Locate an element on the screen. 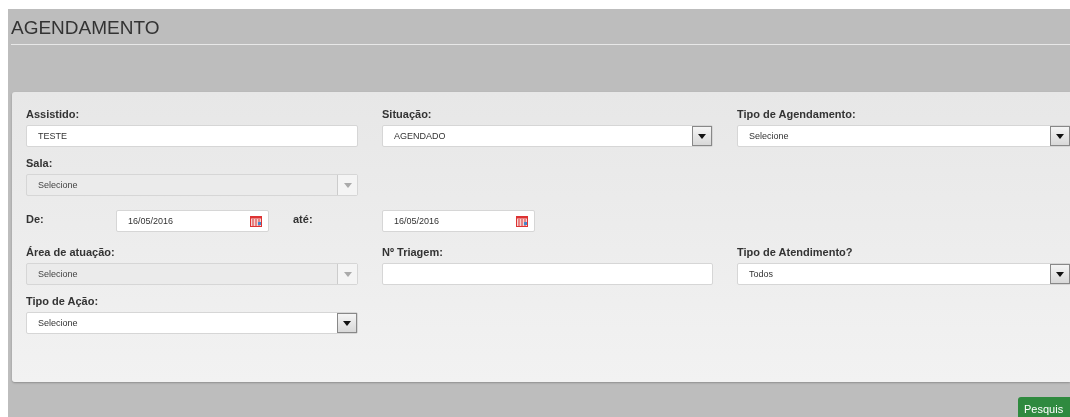 This screenshot has width=1070, height=417. text-field: TESTE is located at coordinates (192, 136).